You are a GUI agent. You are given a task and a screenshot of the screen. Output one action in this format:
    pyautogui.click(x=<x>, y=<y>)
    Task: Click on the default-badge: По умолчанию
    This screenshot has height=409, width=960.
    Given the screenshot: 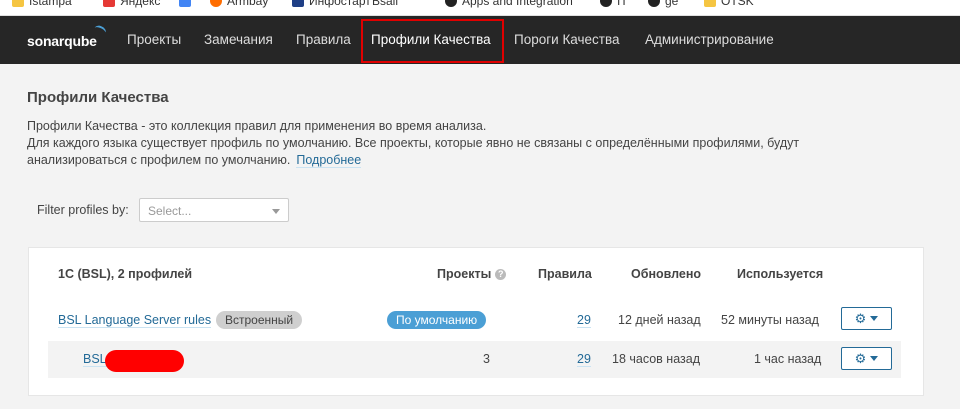 What is the action you would take?
    pyautogui.click(x=437, y=320)
    